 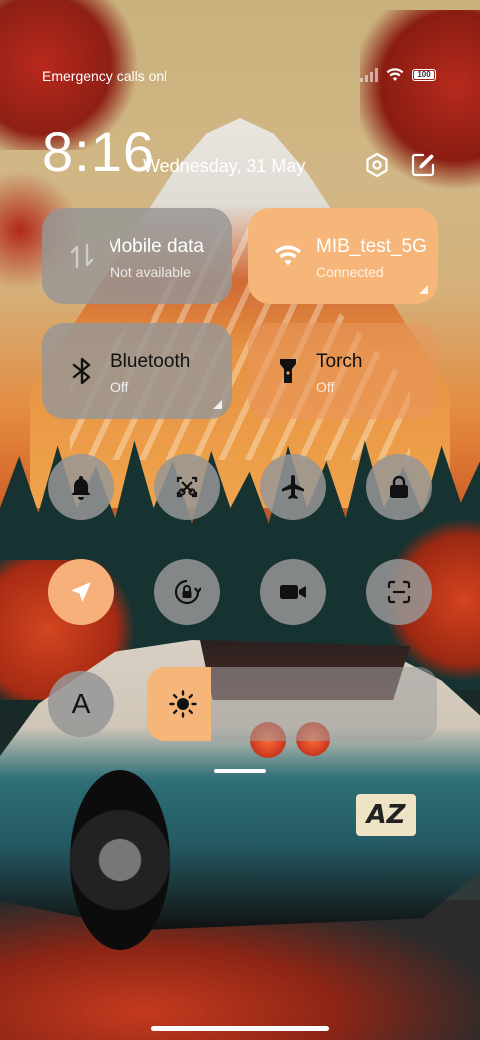 I want to click on lock-icon, so click(x=399, y=486).